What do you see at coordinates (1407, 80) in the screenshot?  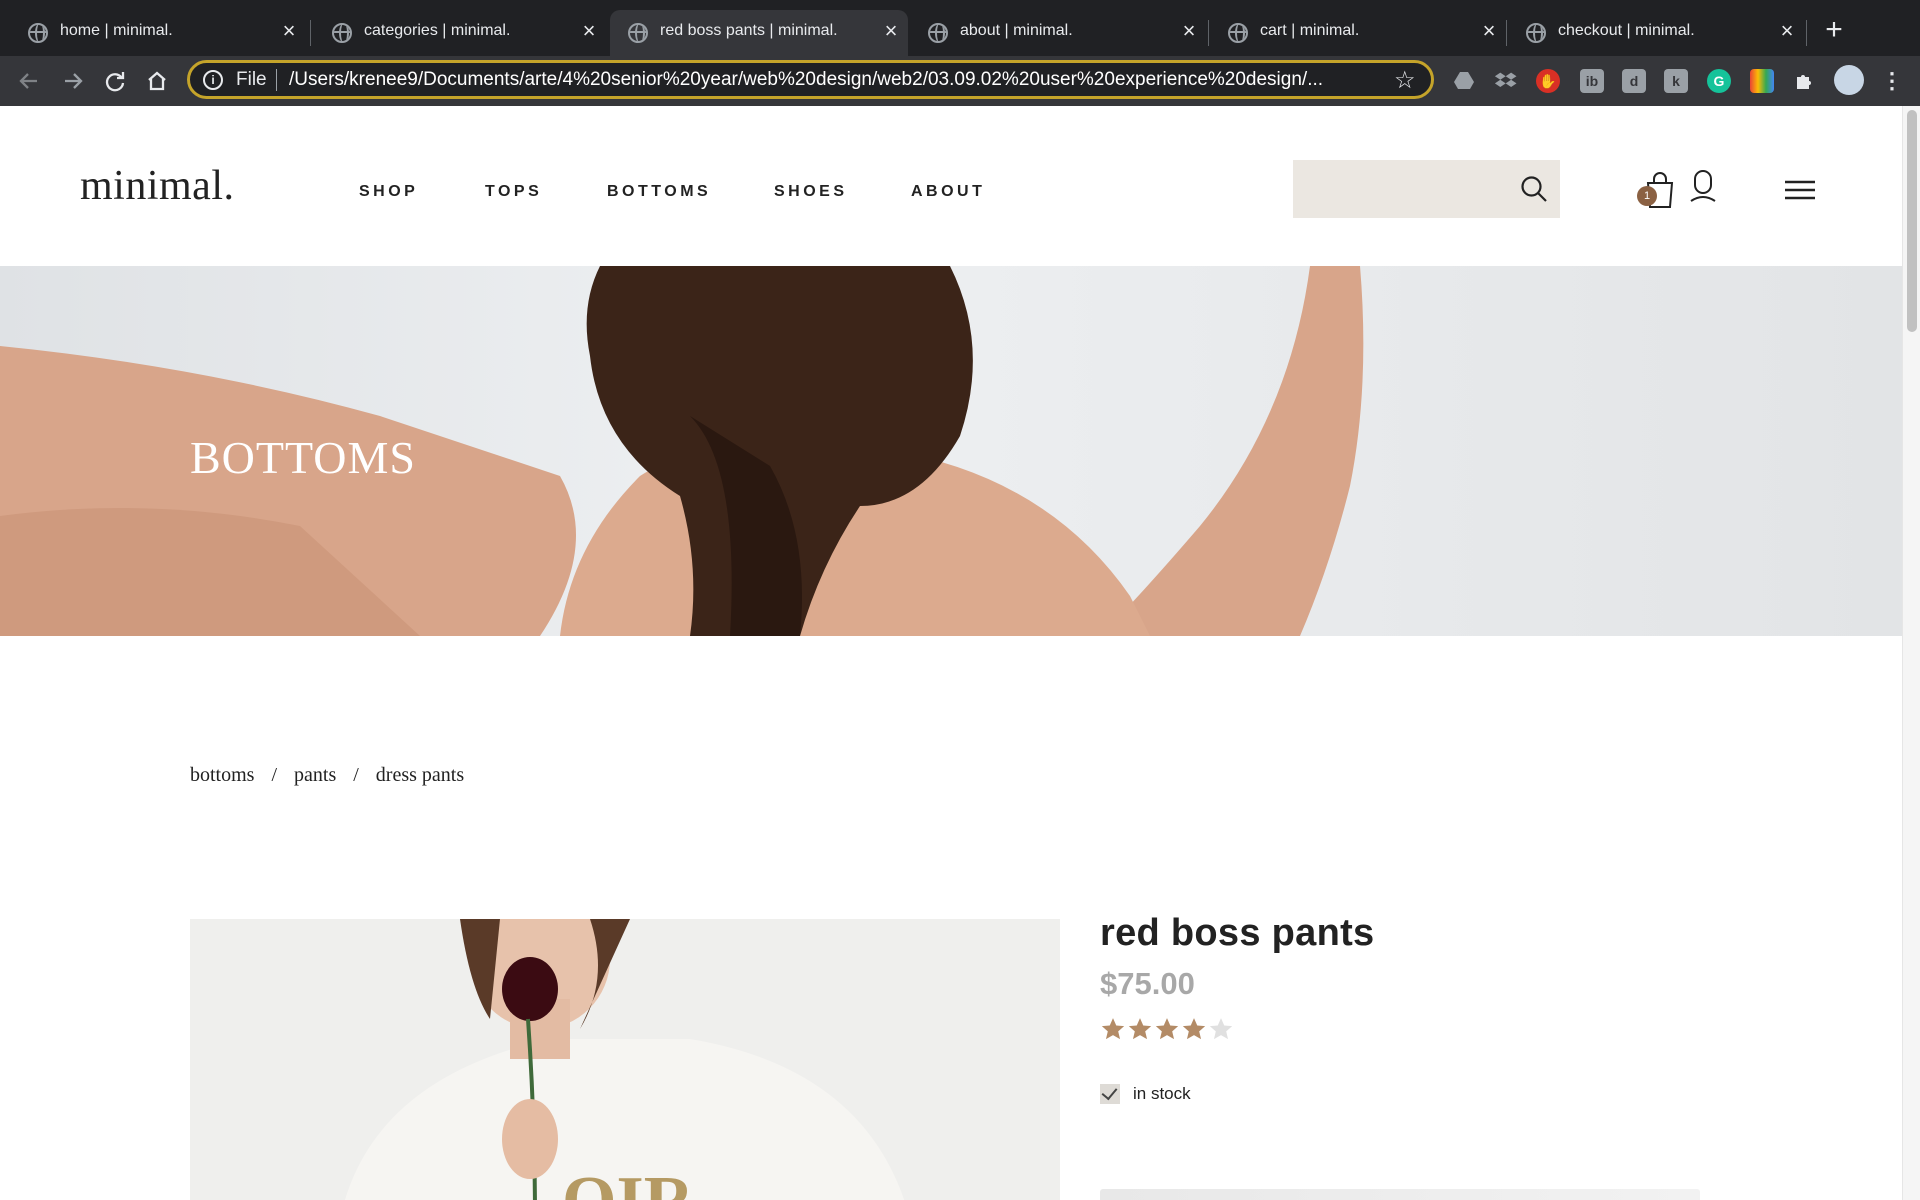 I see `bookmark-star-icon: ☆` at bounding box center [1407, 80].